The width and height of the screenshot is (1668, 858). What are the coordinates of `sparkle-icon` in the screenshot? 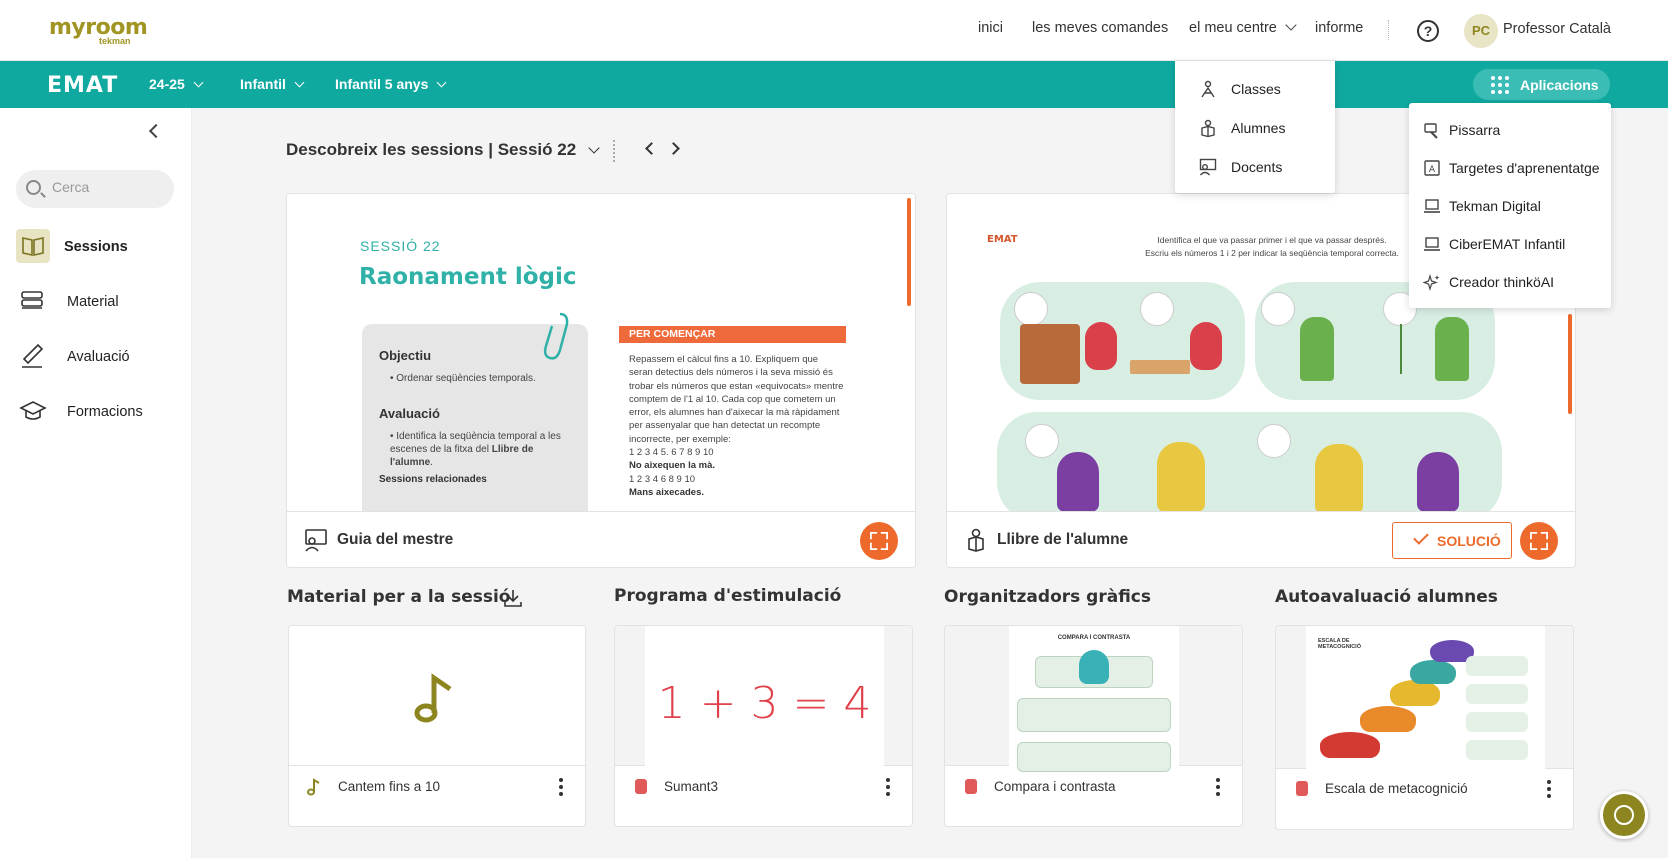 It's located at (1431, 282).